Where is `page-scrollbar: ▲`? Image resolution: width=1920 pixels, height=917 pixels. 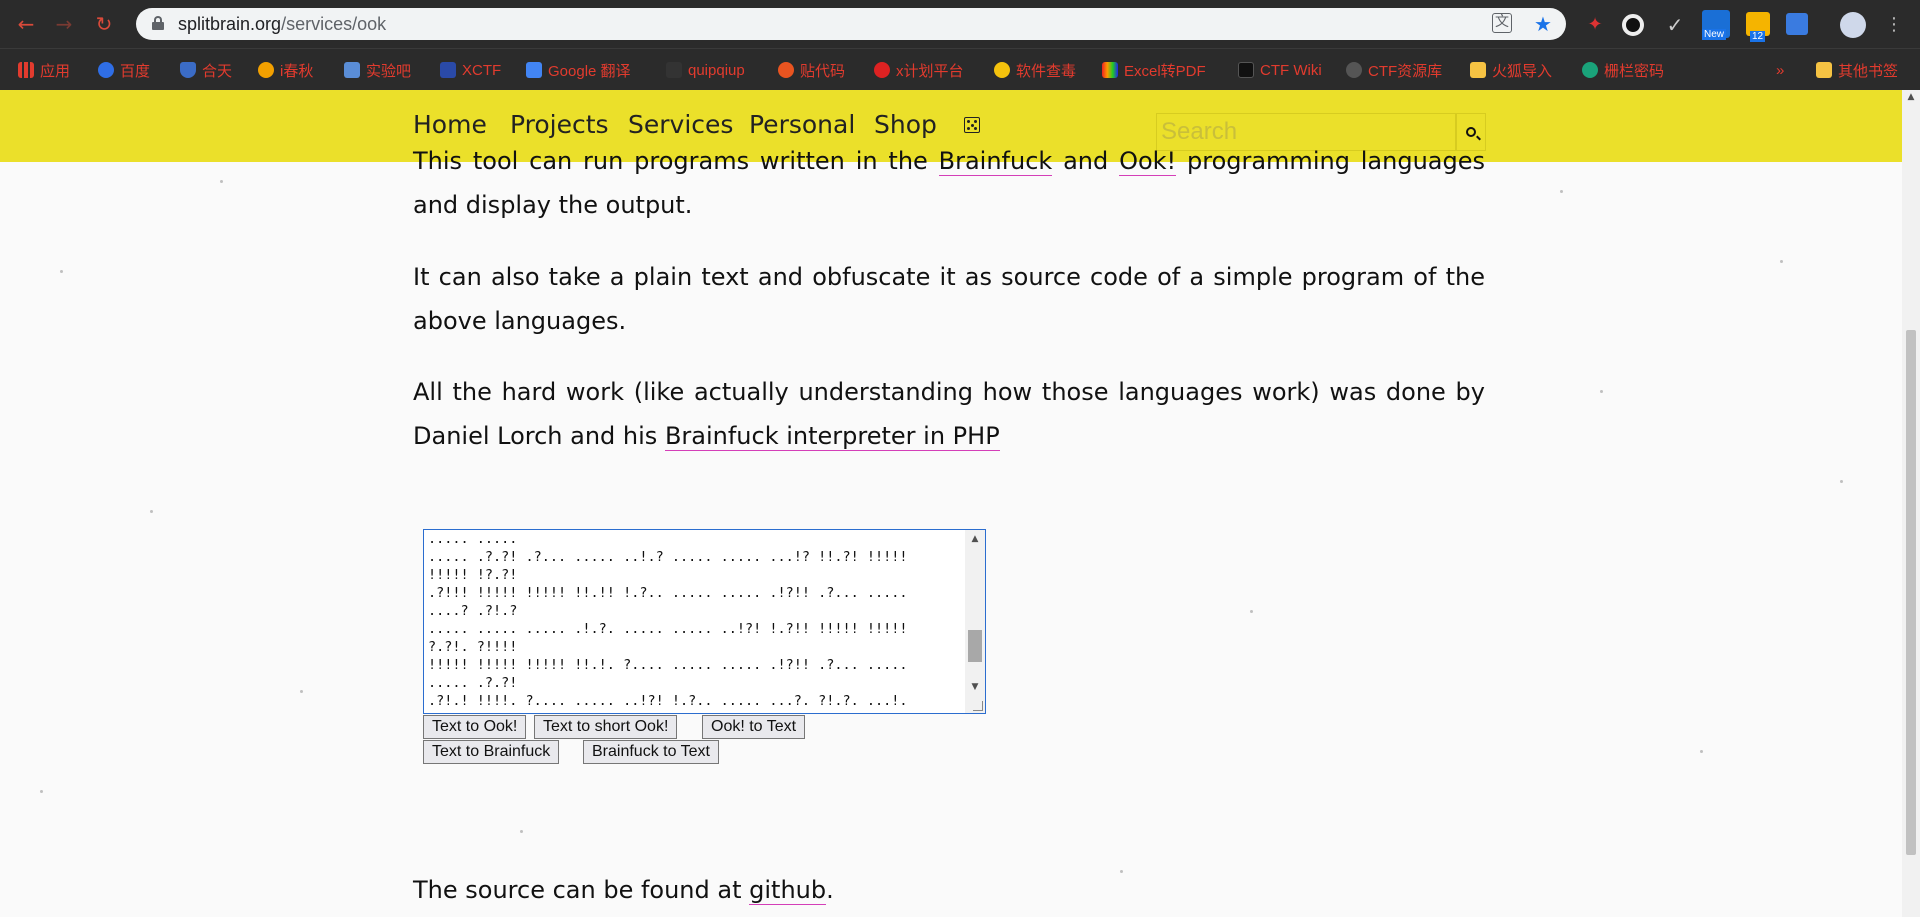
page-scrollbar: ▲ is located at coordinates (1911, 503).